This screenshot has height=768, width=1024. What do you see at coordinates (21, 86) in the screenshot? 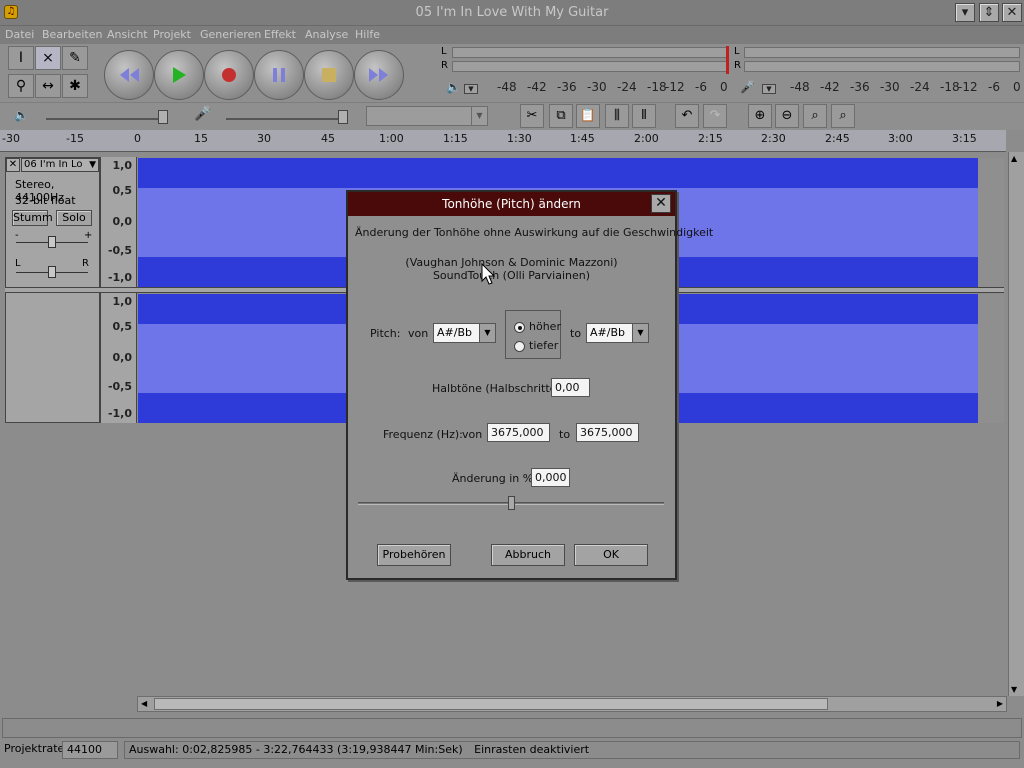
I see `zoom-tool-icon: ⚲` at bounding box center [21, 86].